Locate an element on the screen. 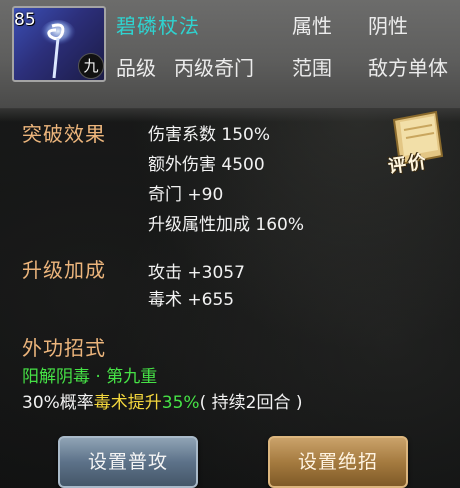  range-value: 敌方单体 is located at coordinates (408, 68).